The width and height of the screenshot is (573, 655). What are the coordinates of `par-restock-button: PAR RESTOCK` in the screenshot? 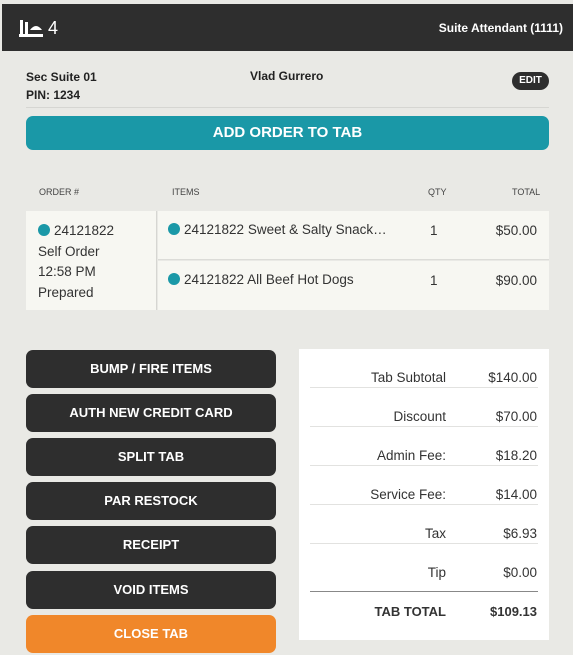 It's located at (151, 501).